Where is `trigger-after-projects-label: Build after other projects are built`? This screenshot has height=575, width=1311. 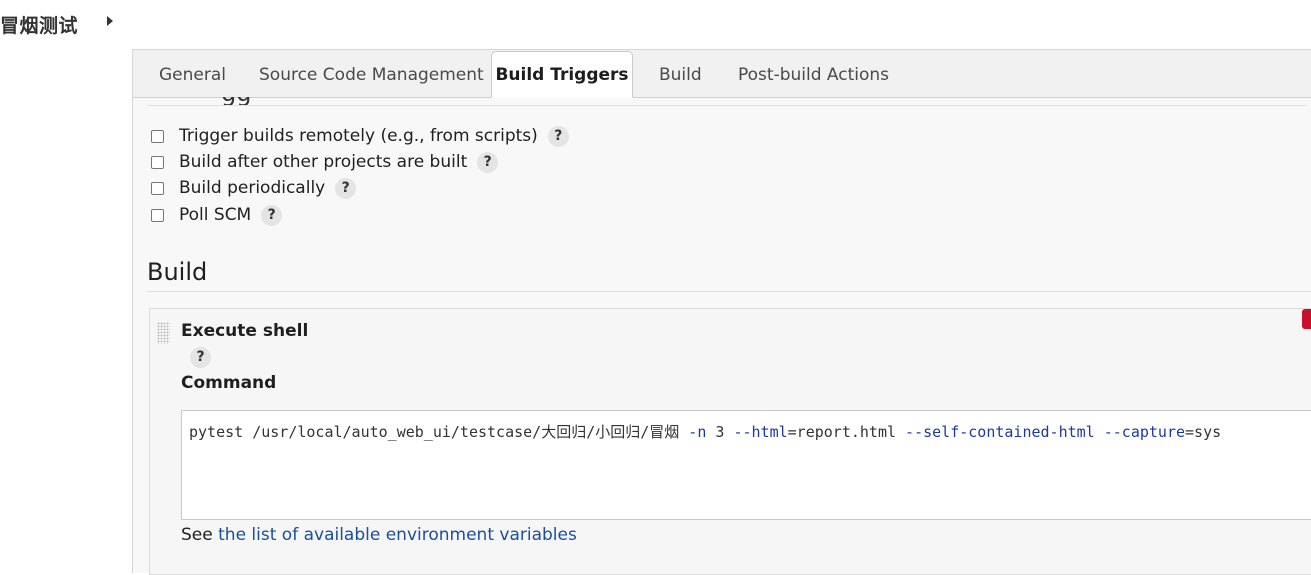
trigger-after-projects-label: Build after other projects are built is located at coordinates (323, 162).